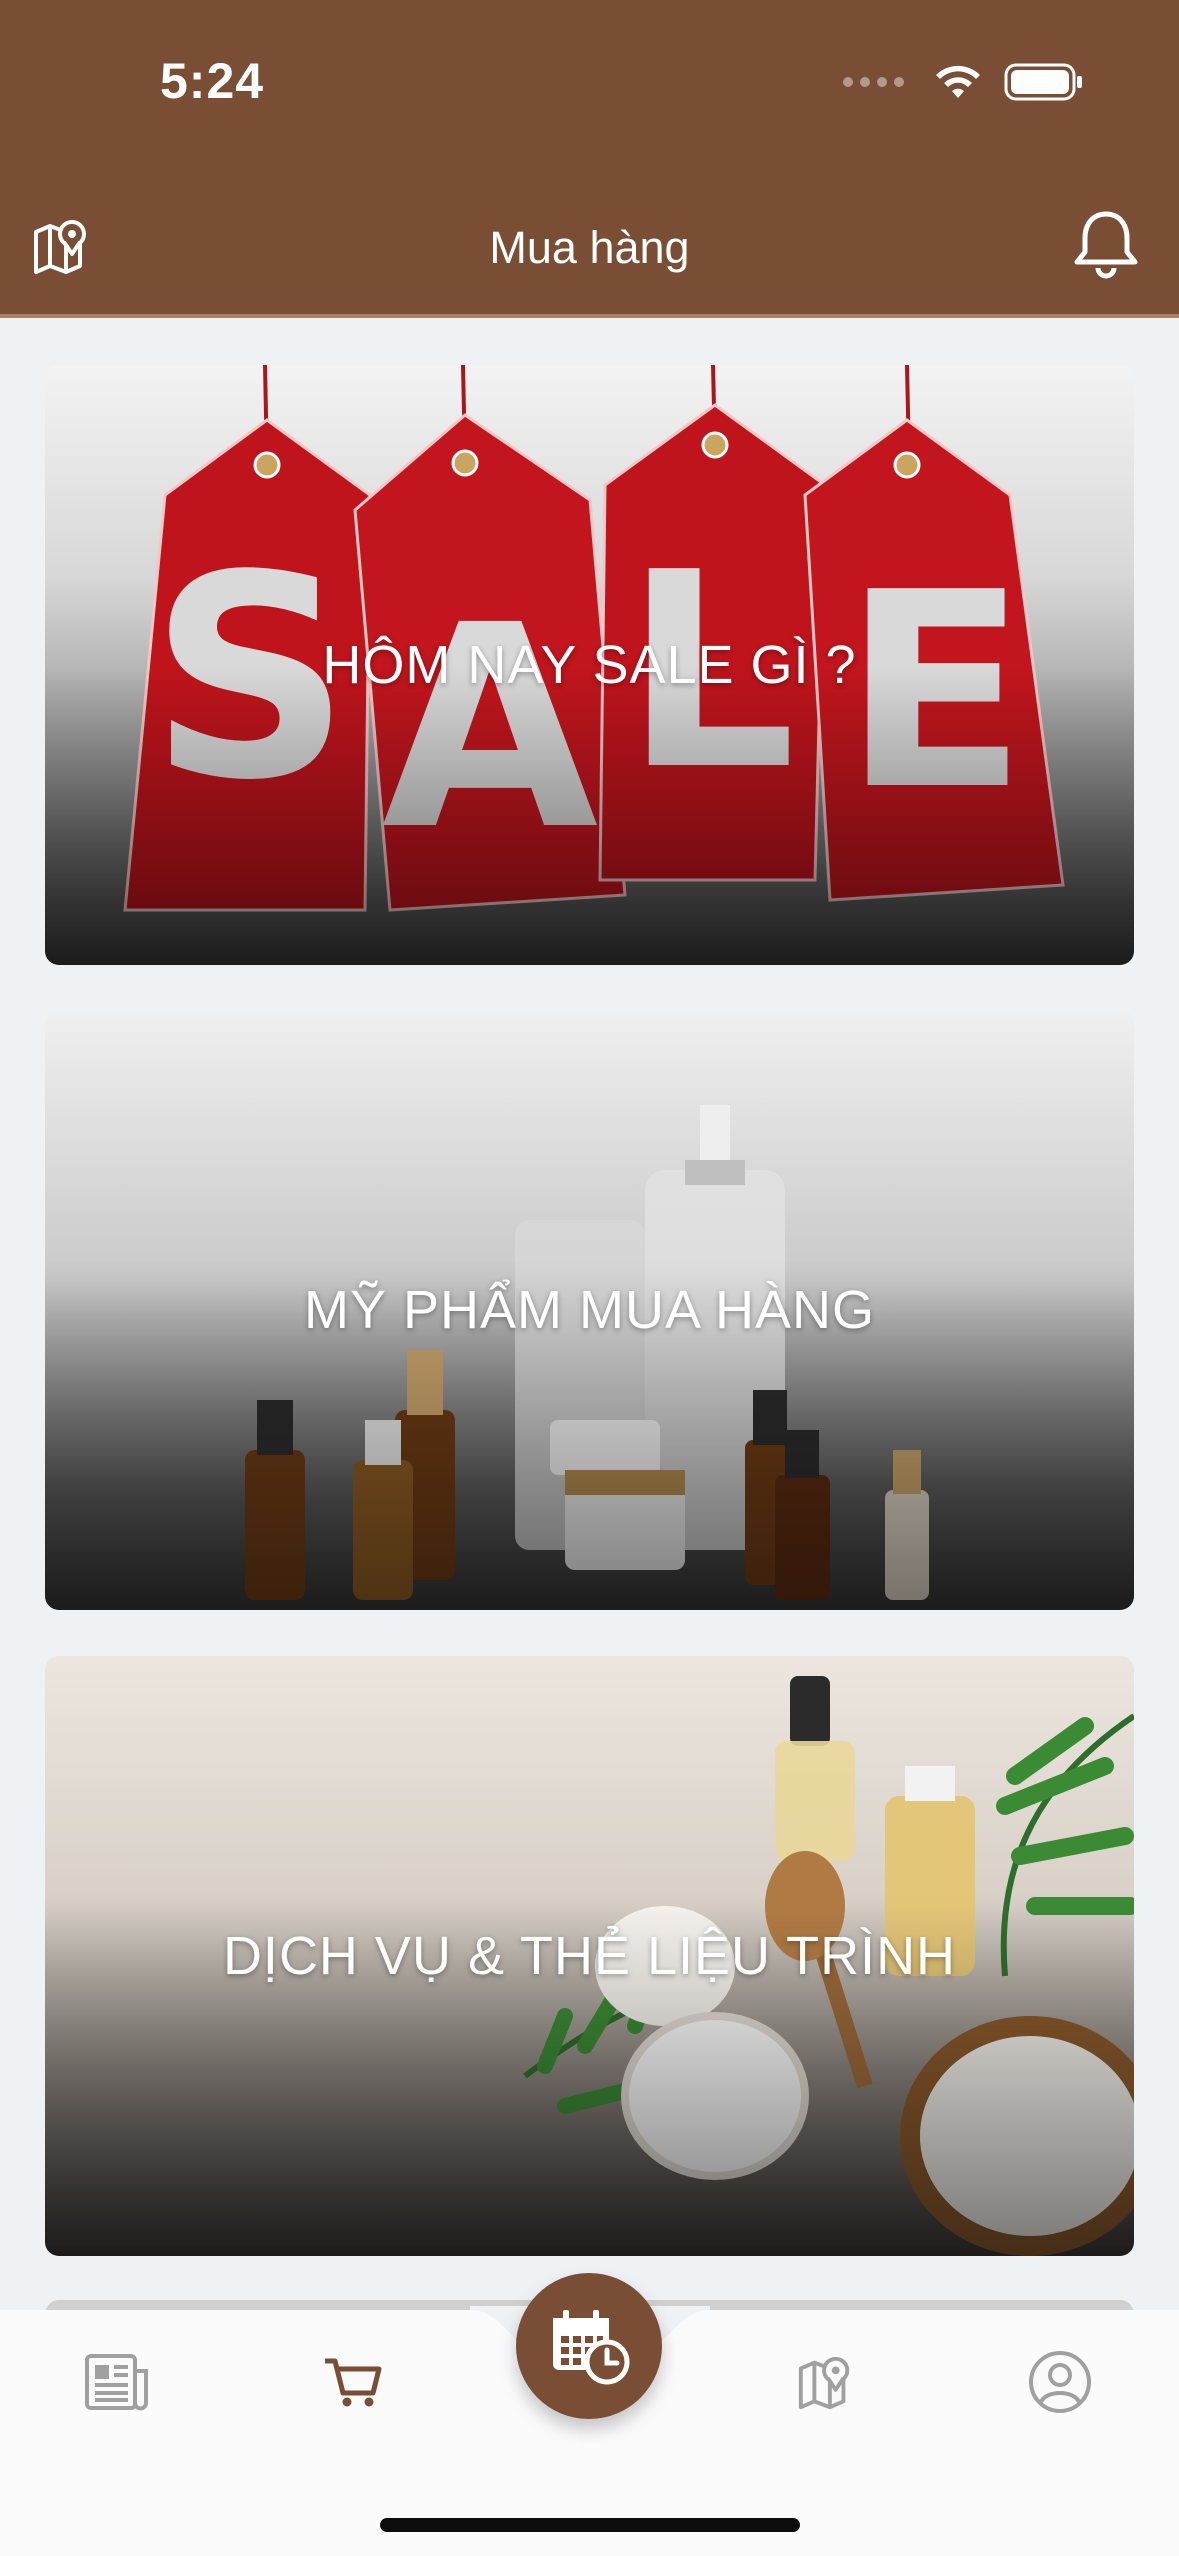 Image resolution: width=1179 pixels, height=2556 pixels. I want to click on bell-icon, so click(1106, 244).